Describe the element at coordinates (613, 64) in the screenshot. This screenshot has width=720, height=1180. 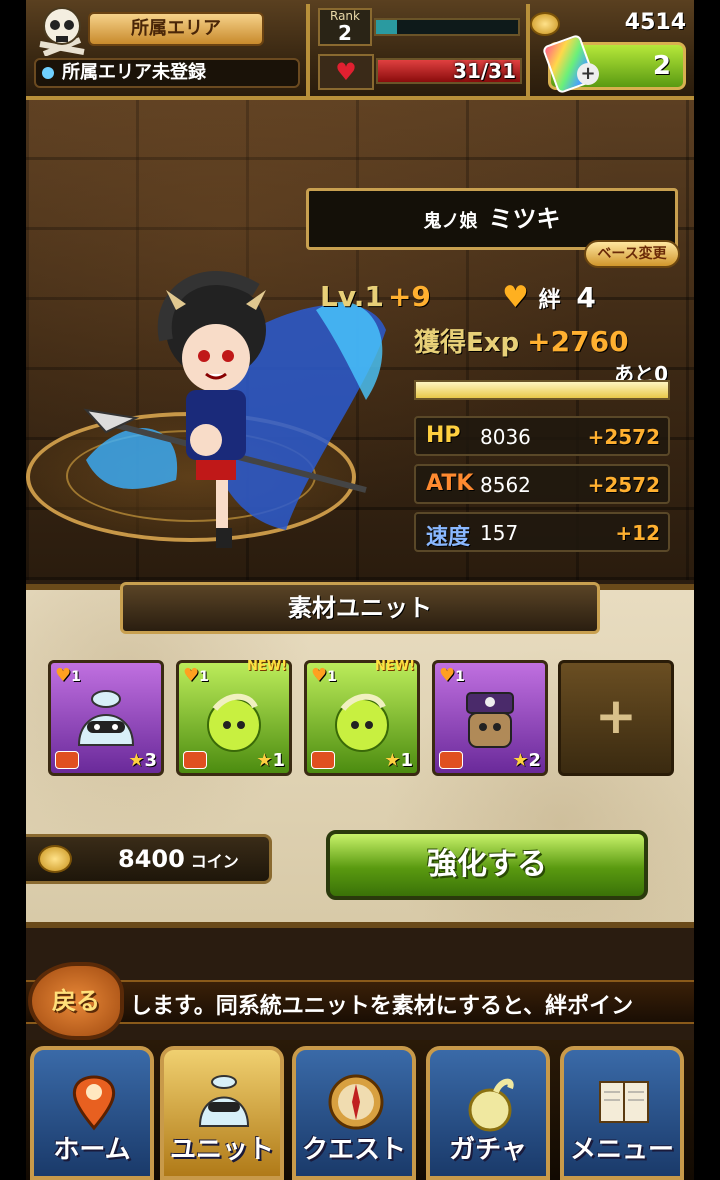
I see `gem-purchase-button: + 2` at that location.